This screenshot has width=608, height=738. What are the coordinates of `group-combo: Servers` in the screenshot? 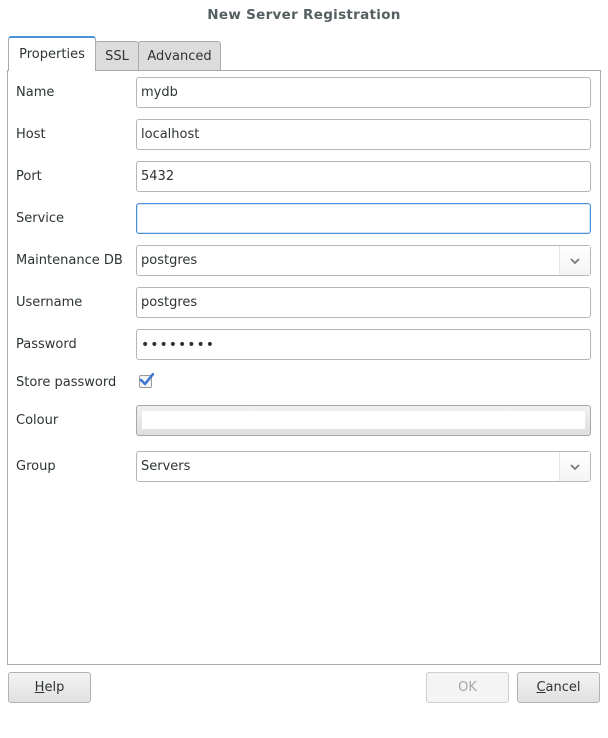 It's located at (363, 466).